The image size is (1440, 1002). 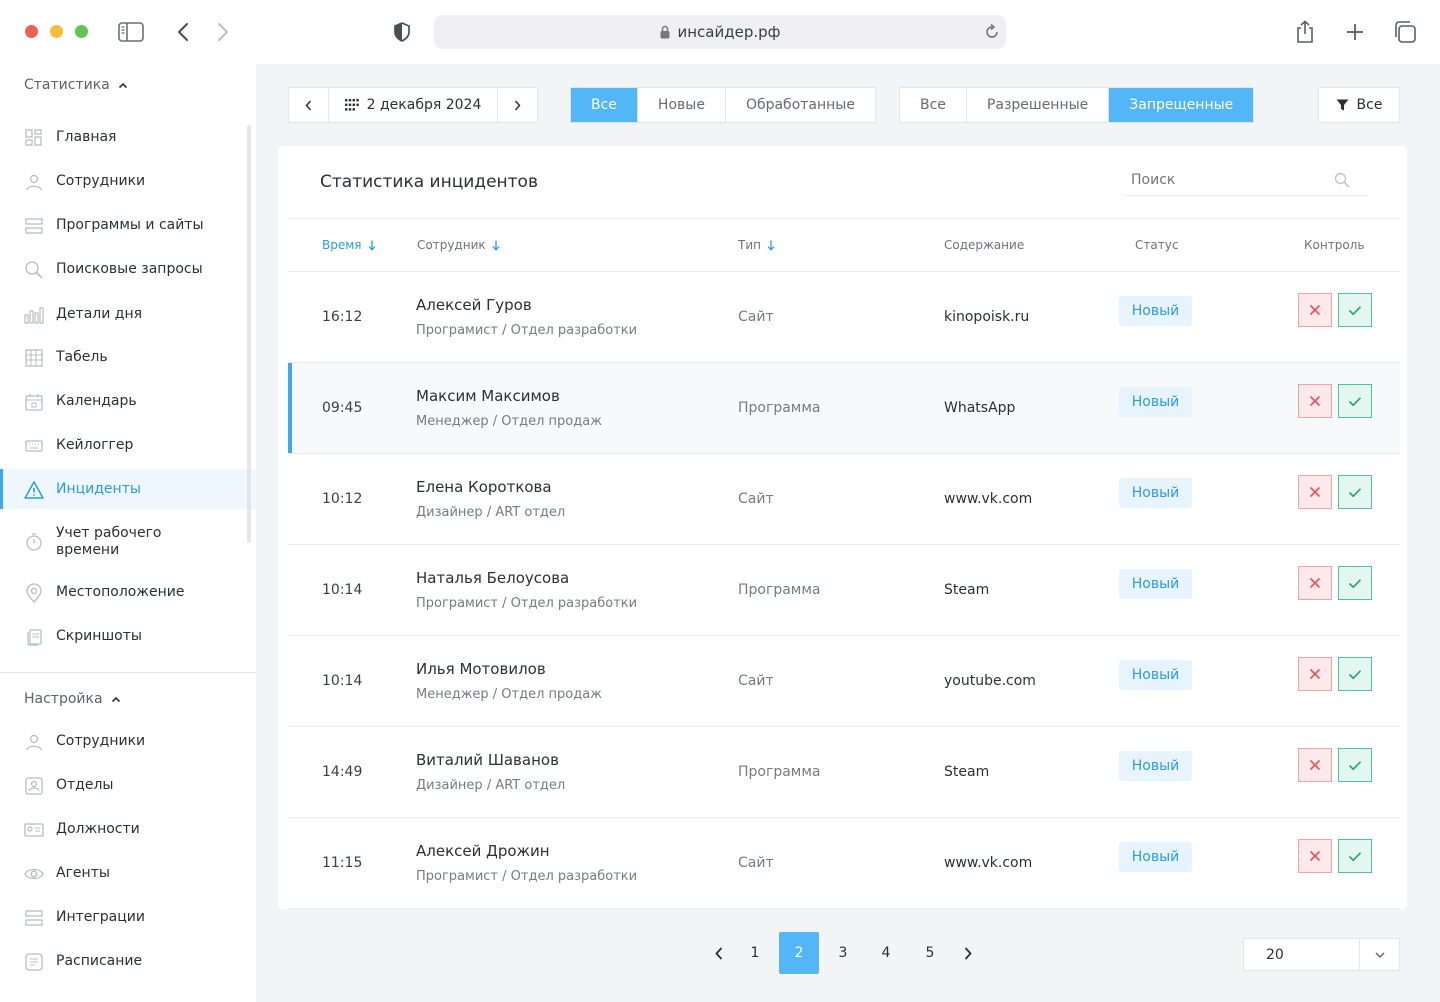 I want to click on pagination-page-1: 1, so click(x=755, y=953).